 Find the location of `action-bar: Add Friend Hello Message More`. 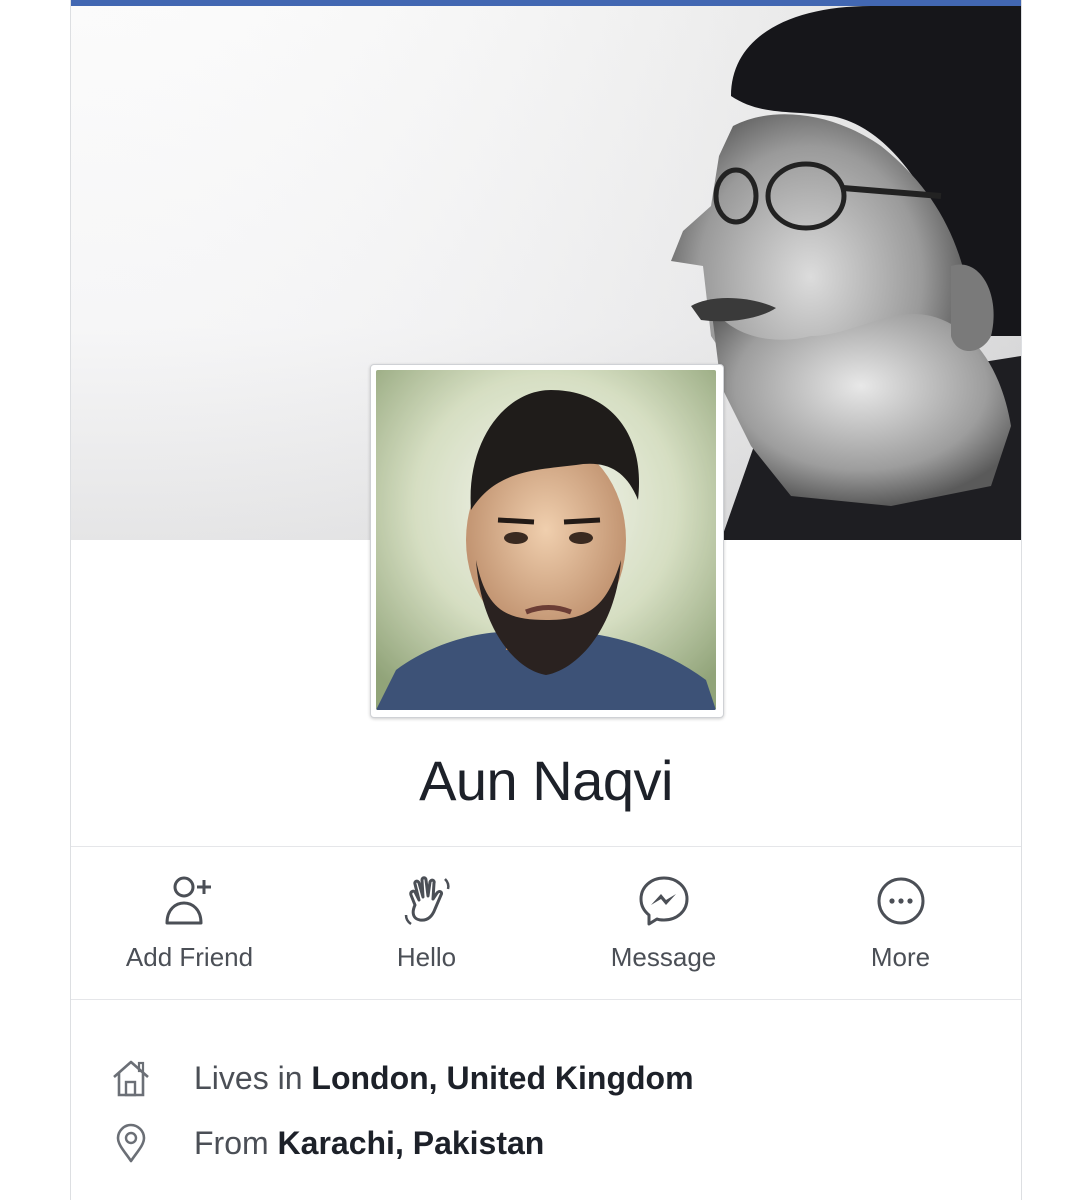

action-bar: Add Friend Hello Message More is located at coordinates (546, 923).